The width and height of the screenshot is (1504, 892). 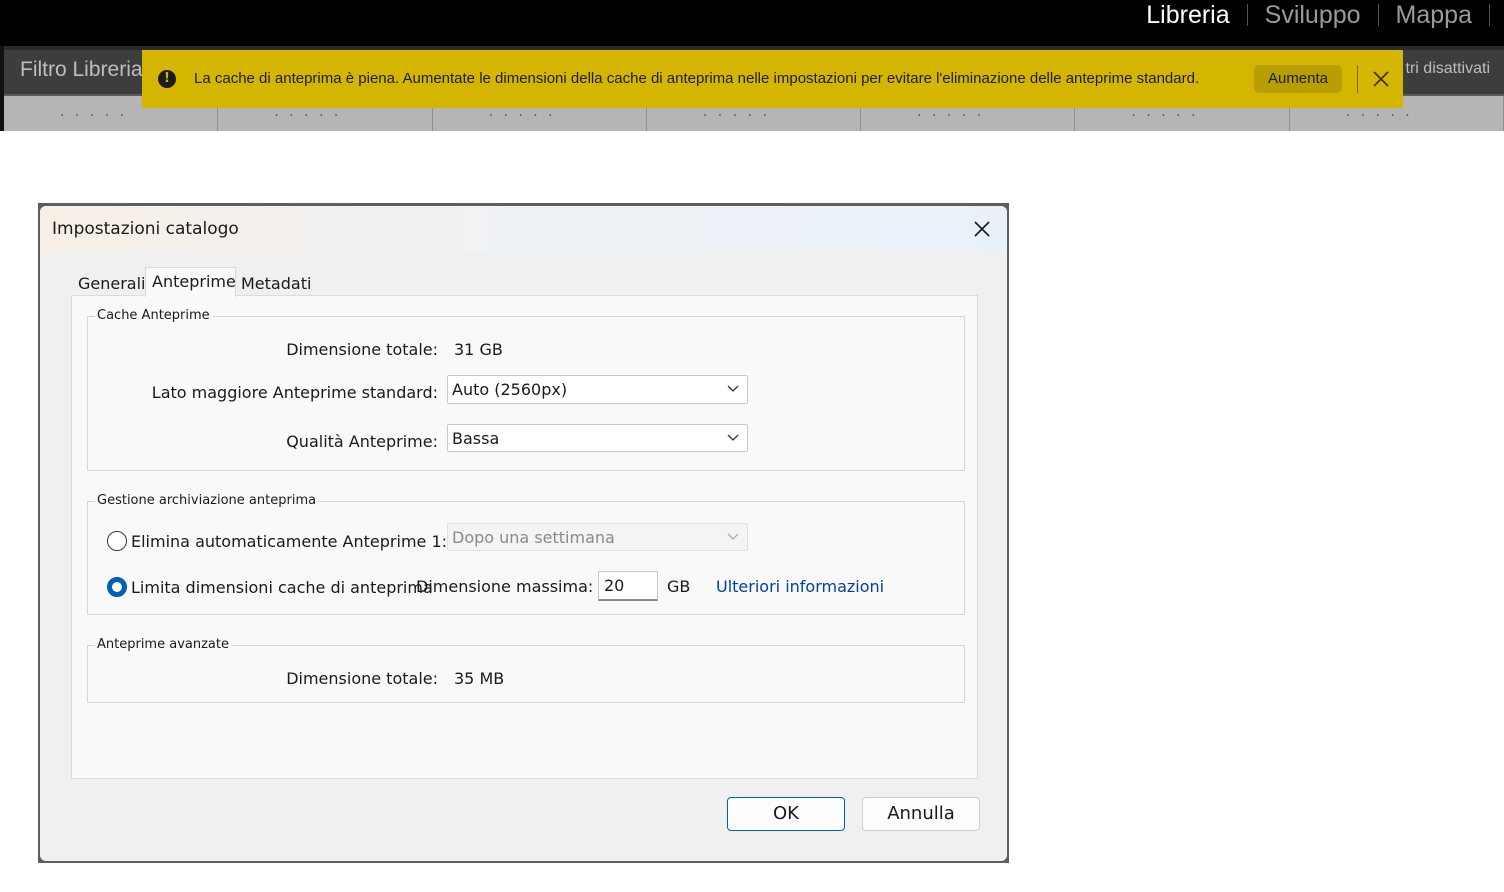 What do you see at coordinates (145, 229) in the screenshot?
I see `dialog-title: Impostazioni catalogo` at bounding box center [145, 229].